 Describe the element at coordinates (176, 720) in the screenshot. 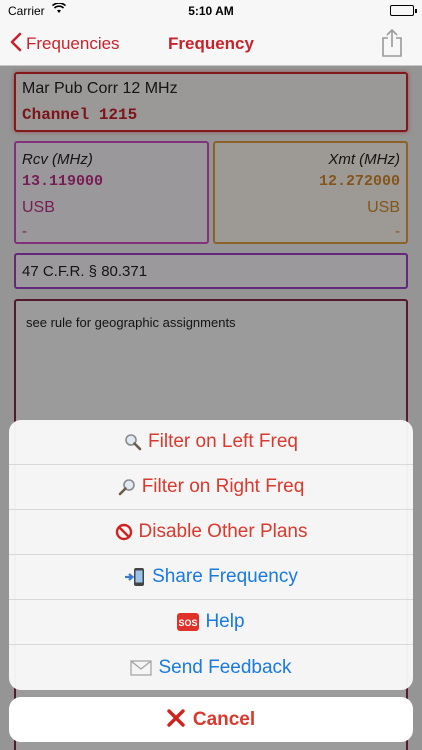

I see `close-icon` at that location.